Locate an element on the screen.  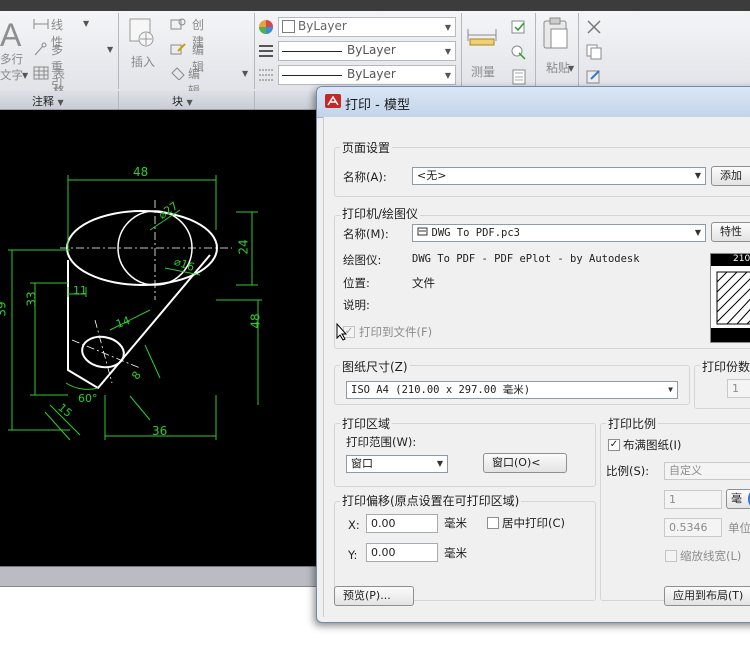
plot-area-group-label: 打印区域 is located at coordinates (366, 423).